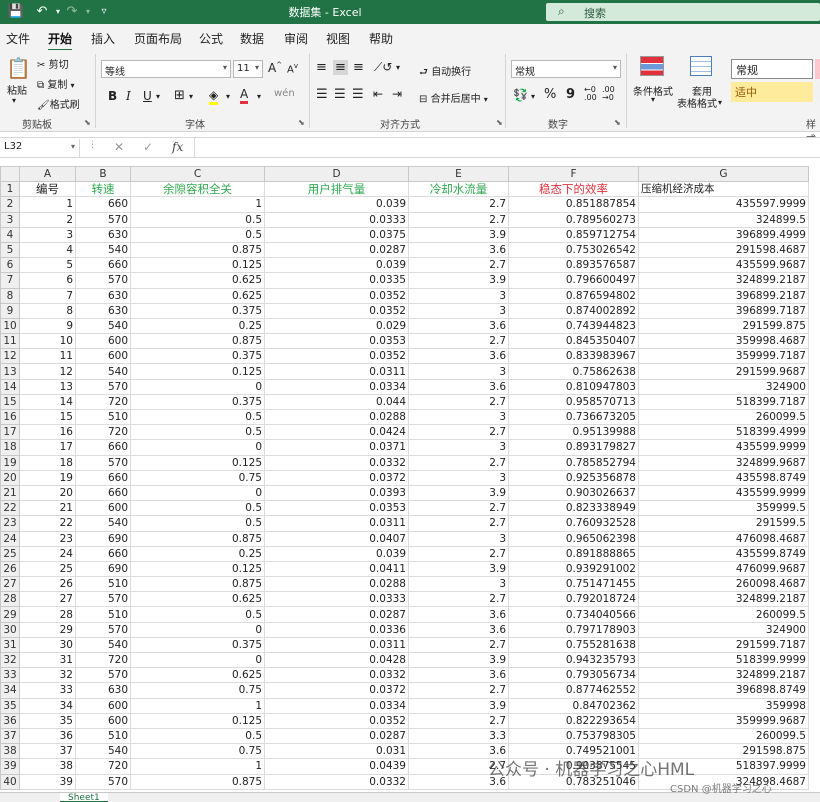 Image resolution: width=820 pixels, height=802 pixels. I want to click on cell: 359999.7187, so click(723, 356).